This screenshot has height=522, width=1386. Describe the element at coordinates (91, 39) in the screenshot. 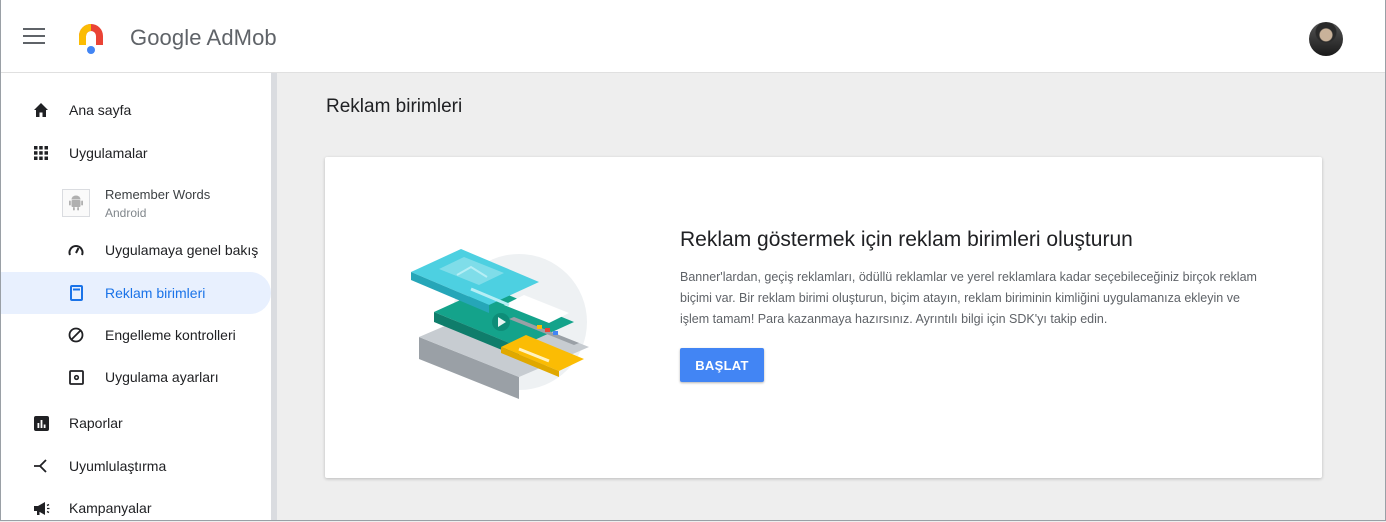

I see `admob-logo-icon` at that location.